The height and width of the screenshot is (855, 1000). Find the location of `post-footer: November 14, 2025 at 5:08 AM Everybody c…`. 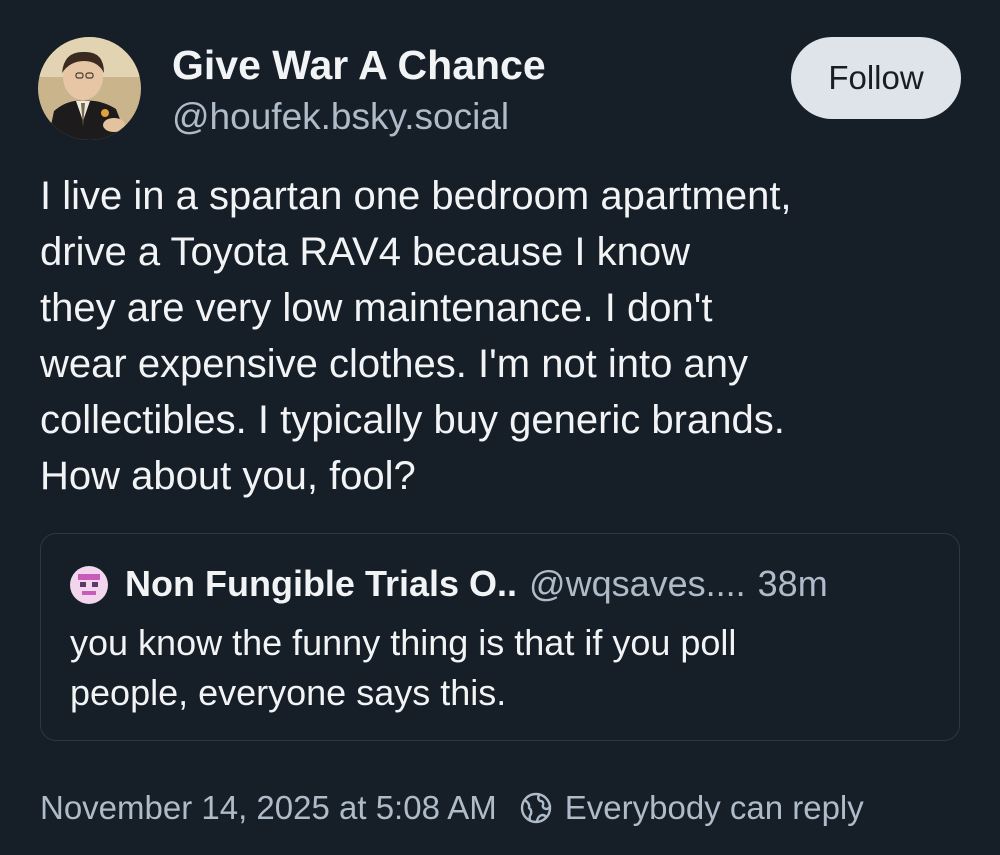

post-footer: November 14, 2025 at 5:08 AM Everybody c… is located at coordinates (452, 808).